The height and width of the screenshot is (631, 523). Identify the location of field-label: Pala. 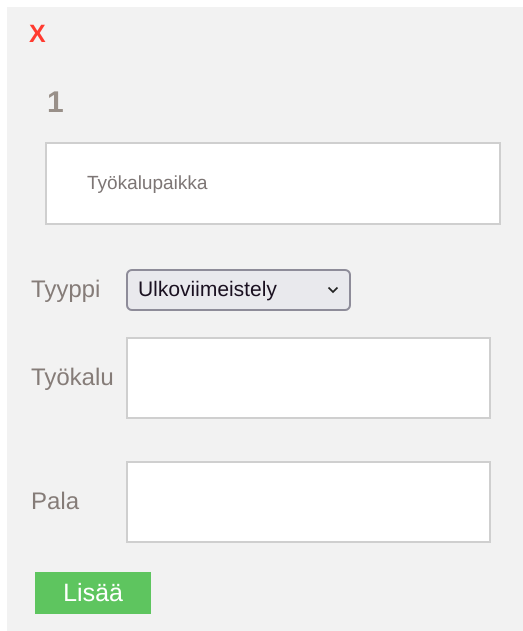
(55, 502).